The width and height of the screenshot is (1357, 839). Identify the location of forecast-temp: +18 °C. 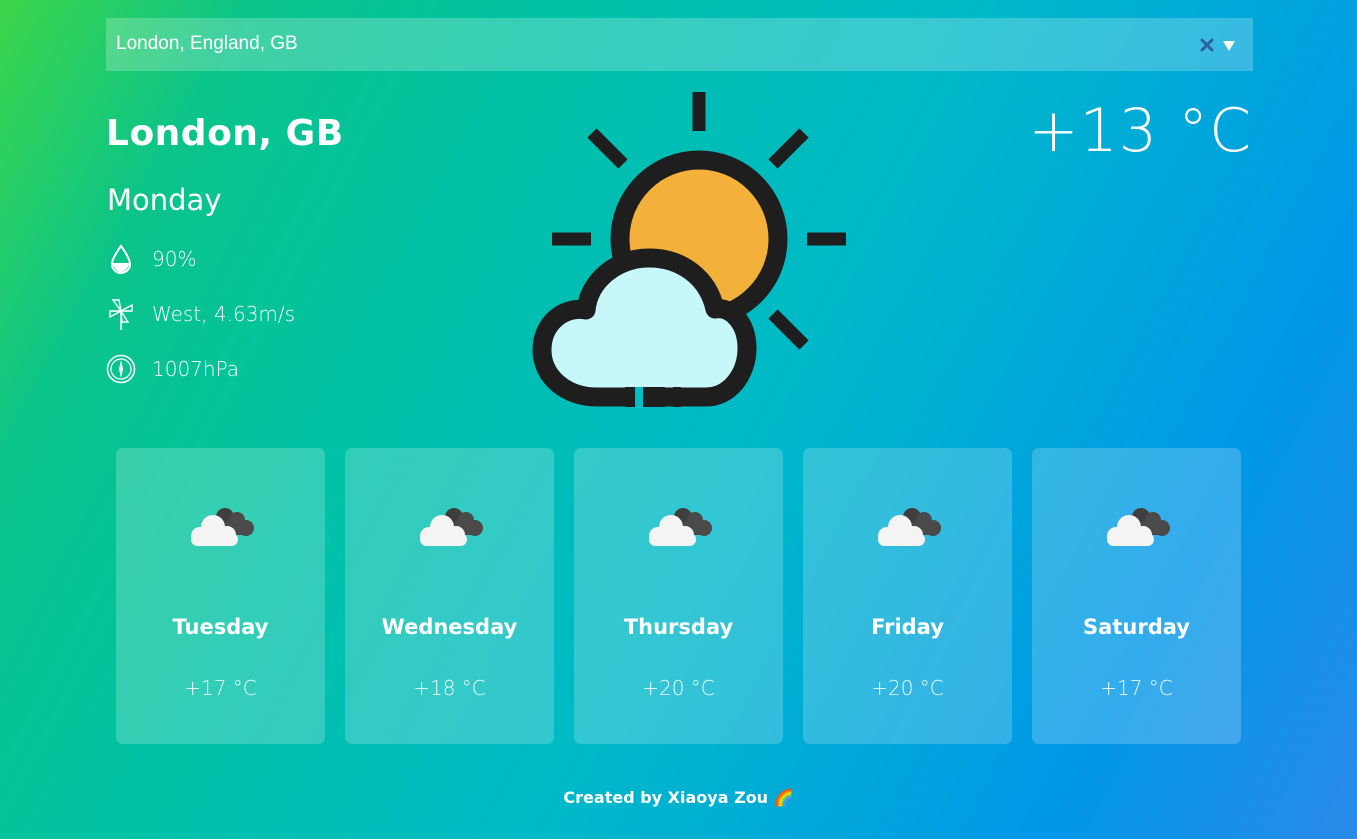
(449, 688).